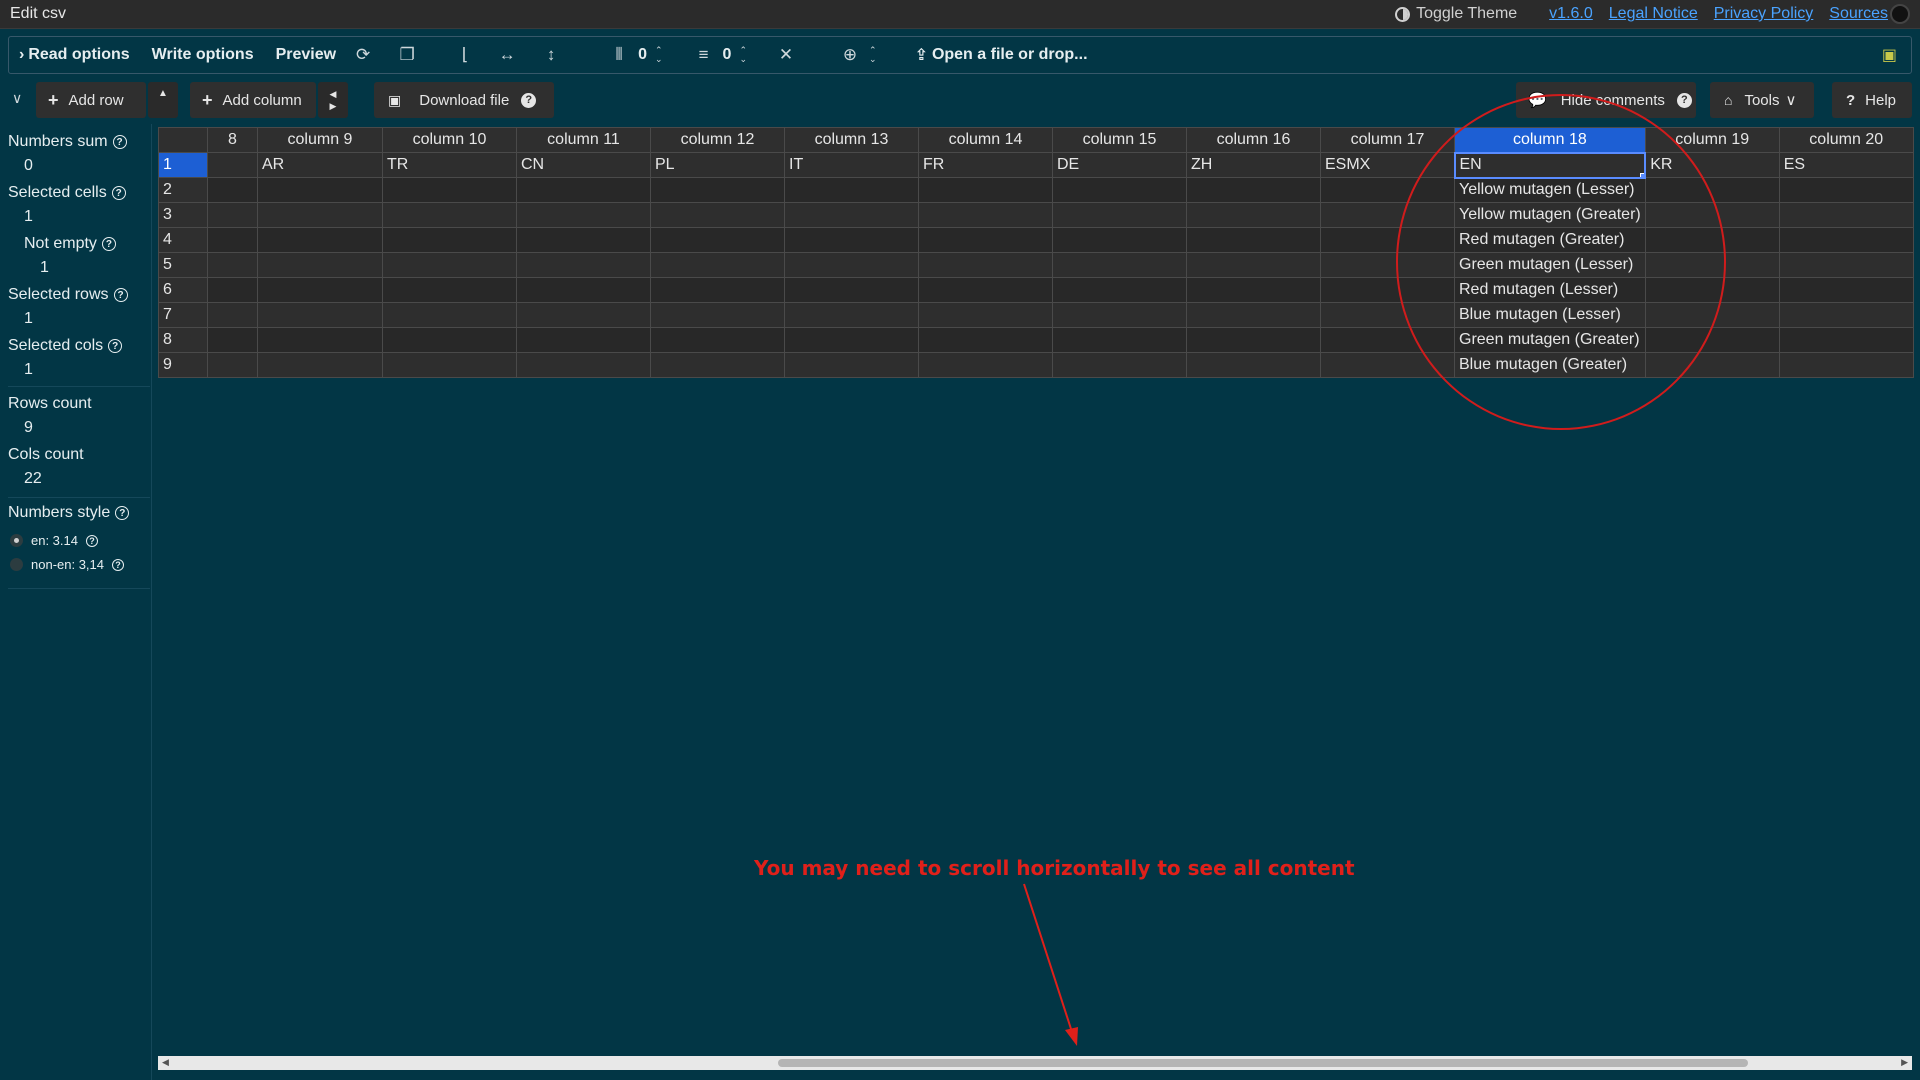 The image size is (1920, 1080). Describe the element at coordinates (1263, 1063) in the screenshot. I see `scrollbar-thumb` at that location.